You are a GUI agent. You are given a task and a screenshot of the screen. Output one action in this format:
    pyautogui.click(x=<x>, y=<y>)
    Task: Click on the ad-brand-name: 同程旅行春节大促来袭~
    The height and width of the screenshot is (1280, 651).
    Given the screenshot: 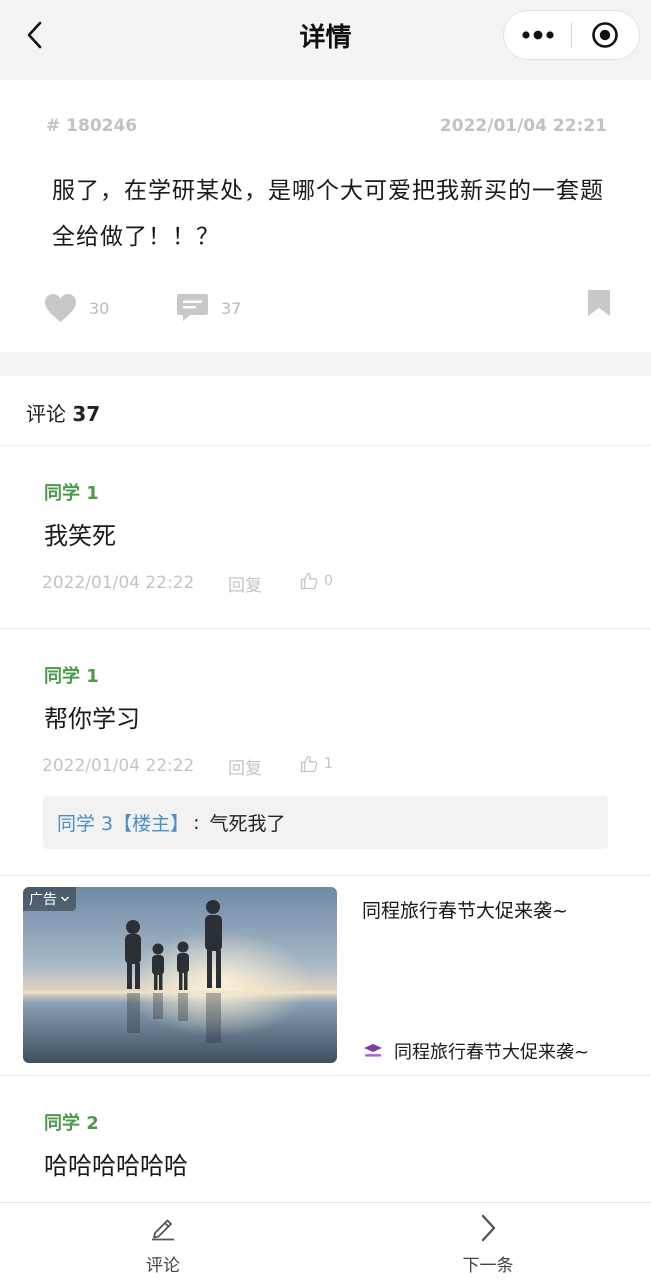 What is the action you would take?
    pyautogui.click(x=492, y=1052)
    